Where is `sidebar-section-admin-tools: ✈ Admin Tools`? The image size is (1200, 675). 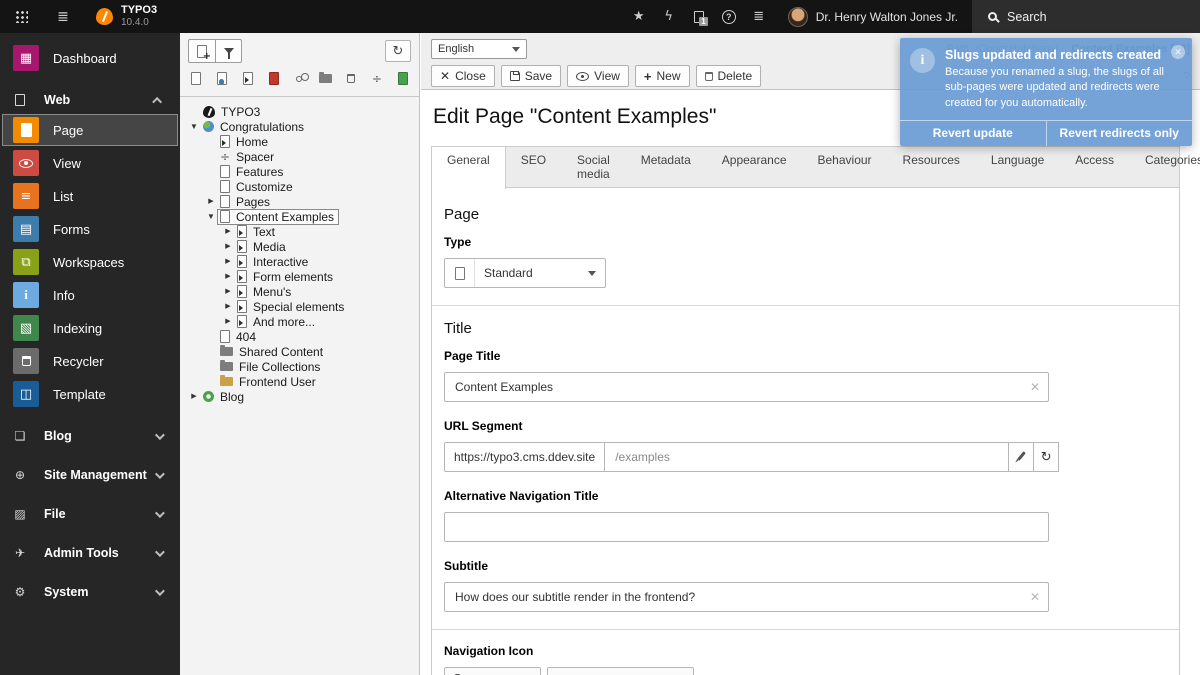
sidebar-section-admin-tools: ✈ Admin Tools is located at coordinates (90, 553).